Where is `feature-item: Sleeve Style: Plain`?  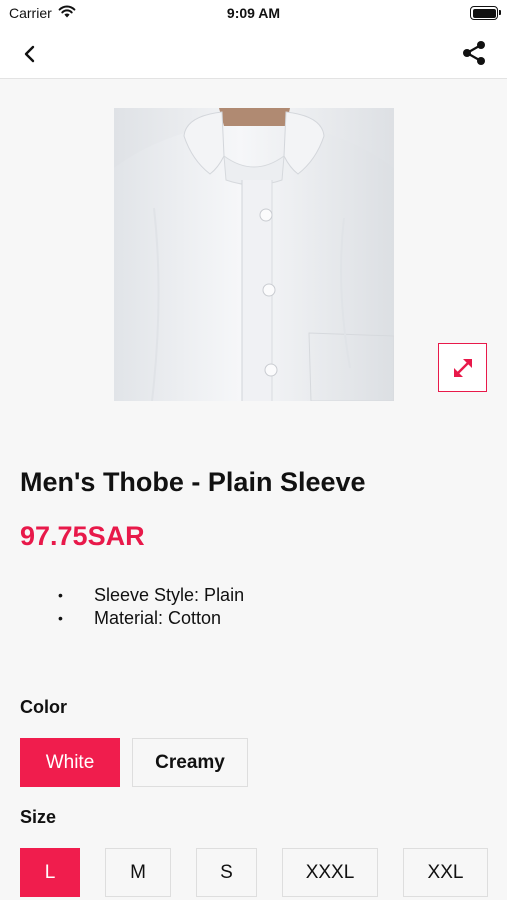 feature-item: Sleeve Style: Plain is located at coordinates (151, 595).